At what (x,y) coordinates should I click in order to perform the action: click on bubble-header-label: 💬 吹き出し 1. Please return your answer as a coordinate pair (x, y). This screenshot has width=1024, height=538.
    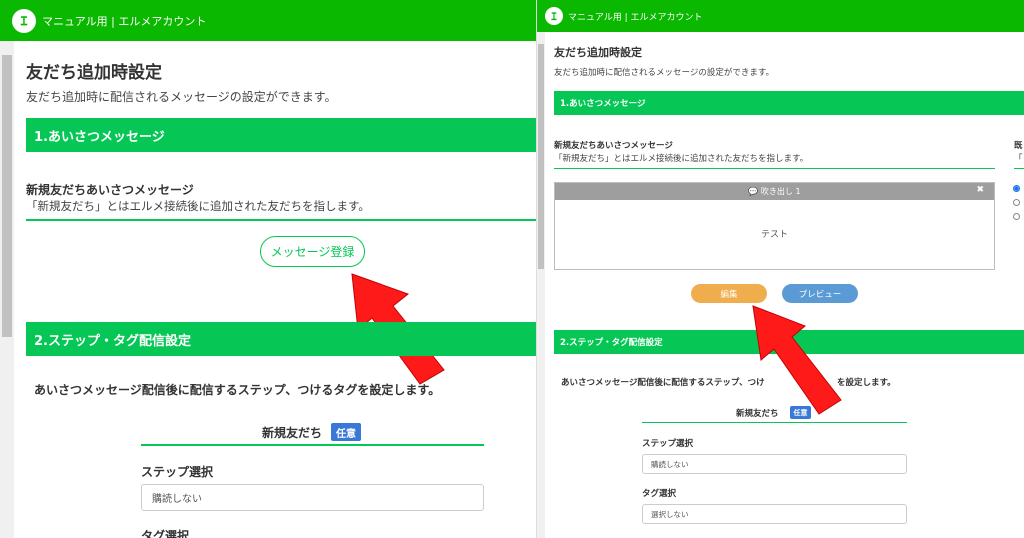
    Looking at the image, I should click on (774, 191).